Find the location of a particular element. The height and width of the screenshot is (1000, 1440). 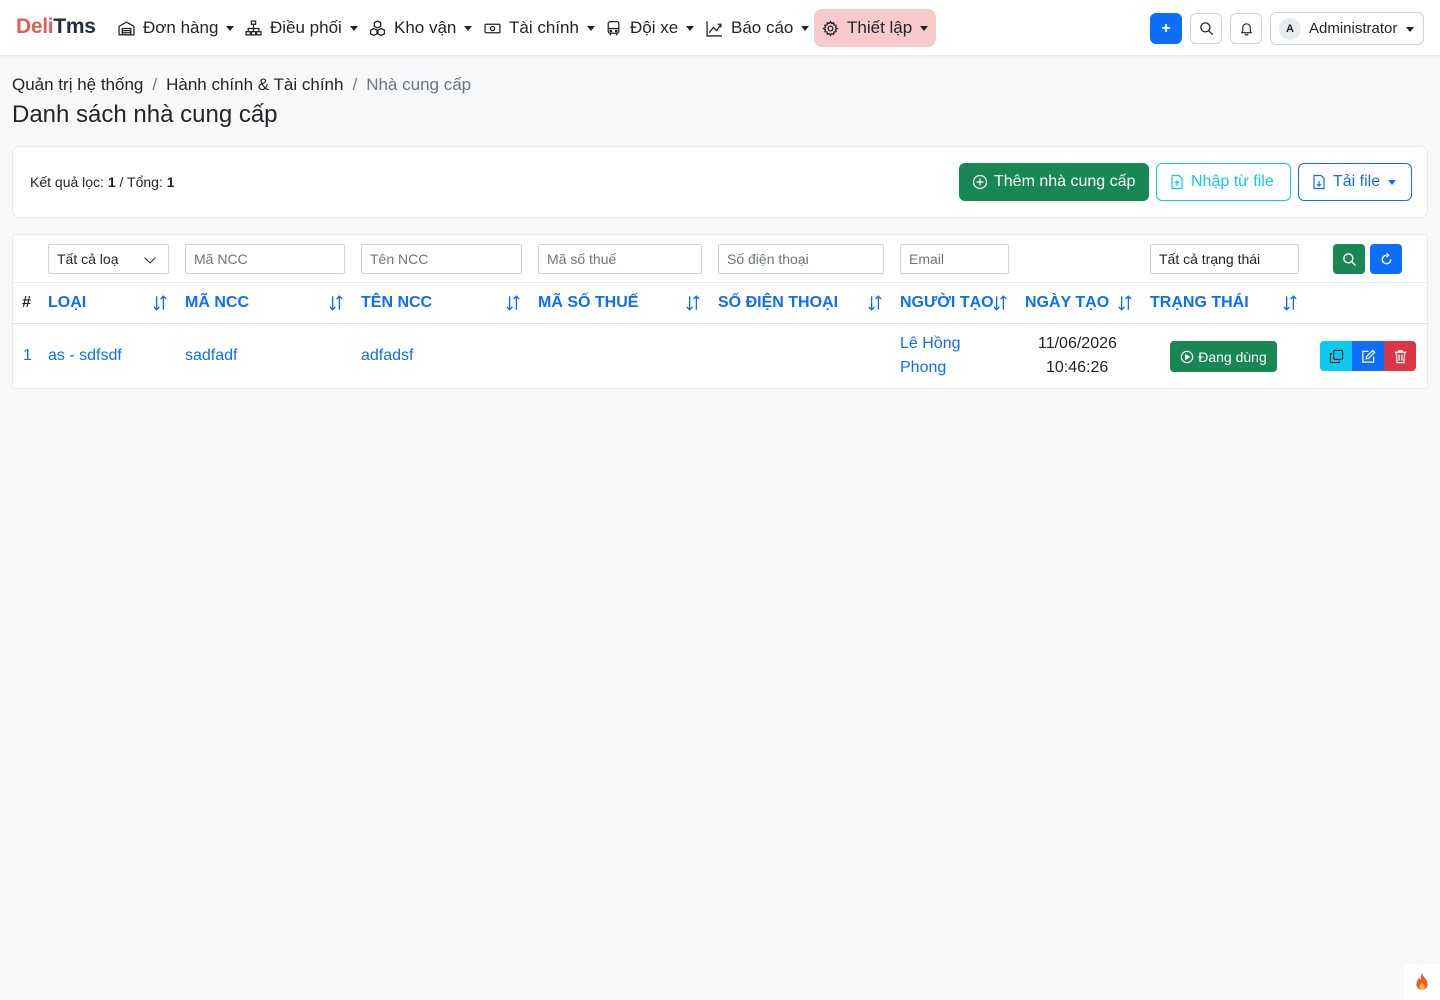

nav-bao-cao: Báo cáo is located at coordinates (757, 28).